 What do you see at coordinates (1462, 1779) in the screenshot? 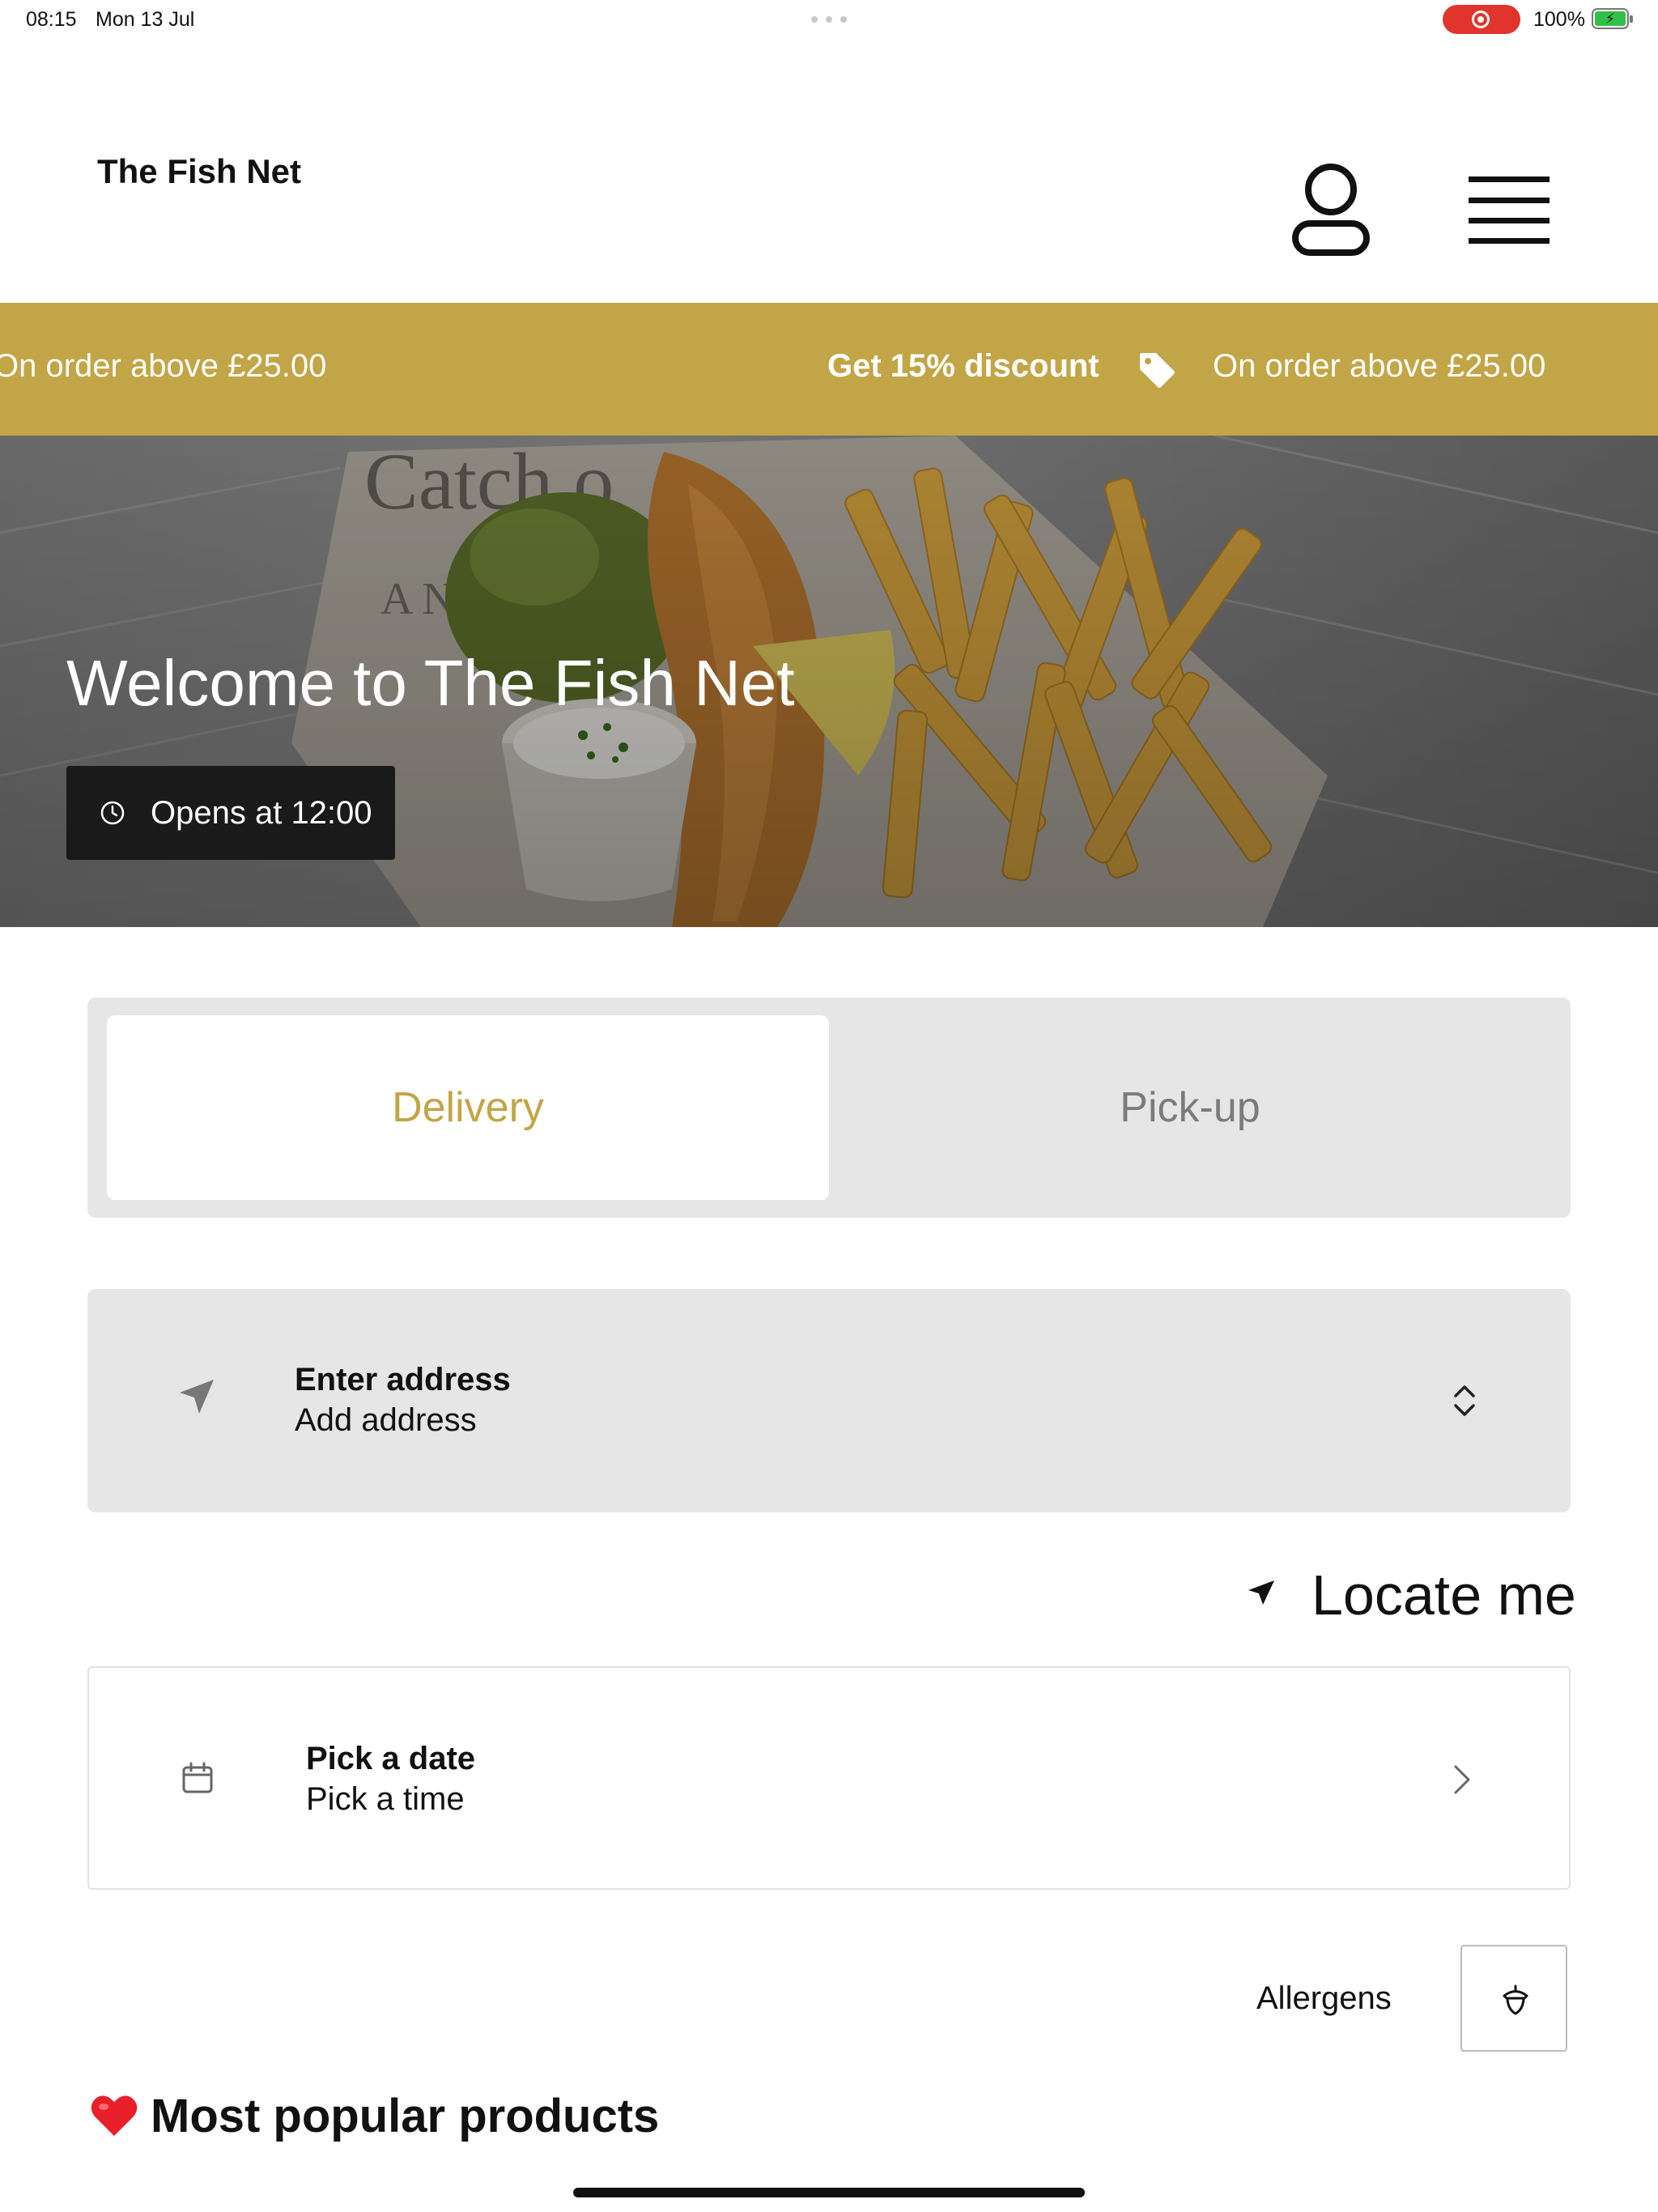
I see `chevron-right-icon` at bounding box center [1462, 1779].